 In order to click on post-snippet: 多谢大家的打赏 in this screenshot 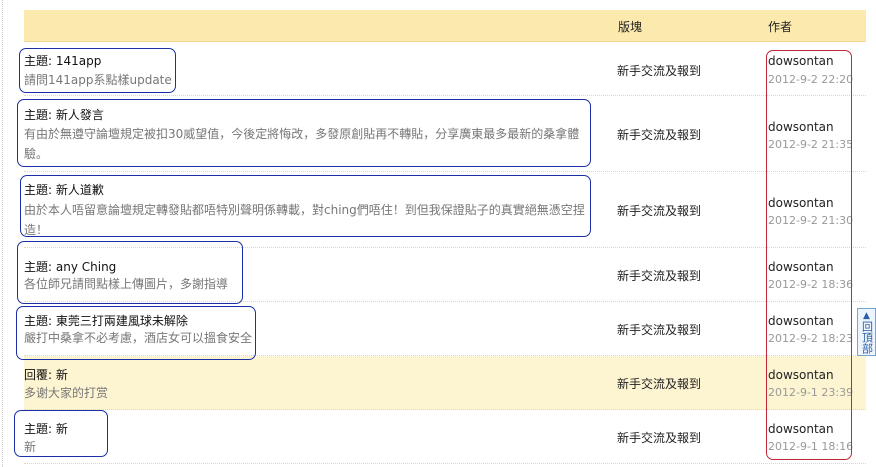, I will do `click(66, 393)`.